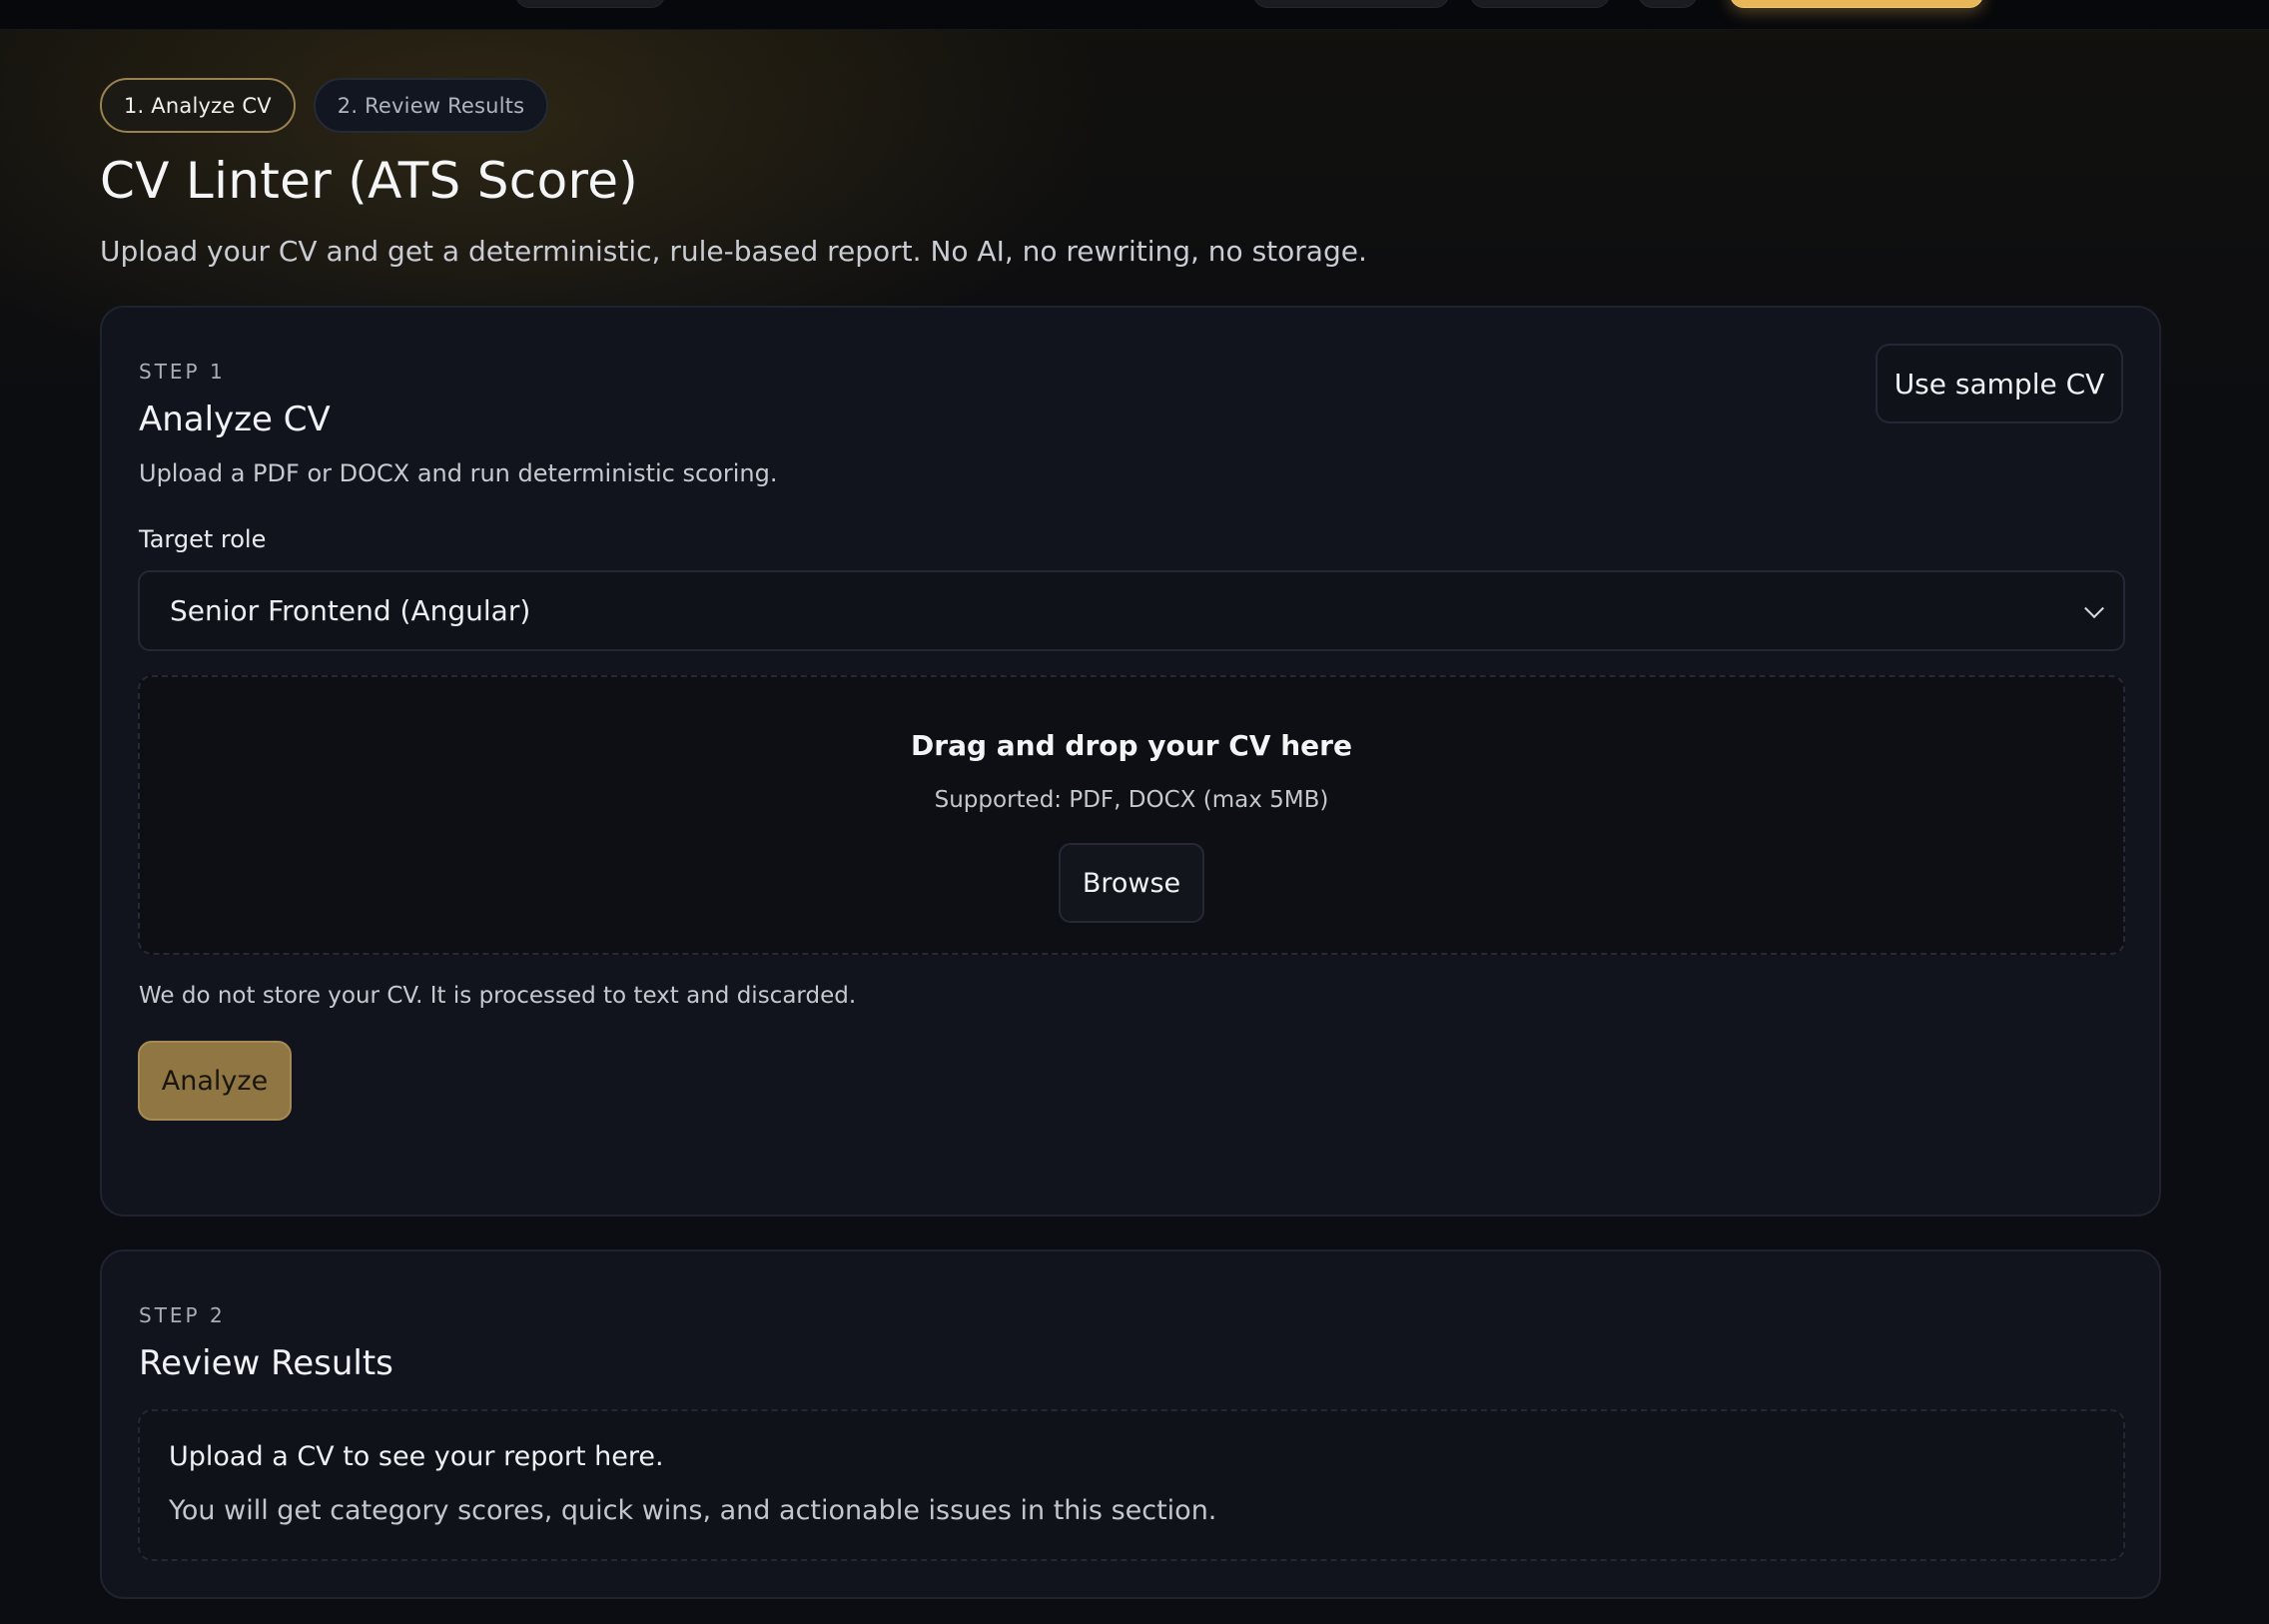  What do you see at coordinates (431, 106) in the screenshot?
I see `step-chip-review: 2. Review Results` at bounding box center [431, 106].